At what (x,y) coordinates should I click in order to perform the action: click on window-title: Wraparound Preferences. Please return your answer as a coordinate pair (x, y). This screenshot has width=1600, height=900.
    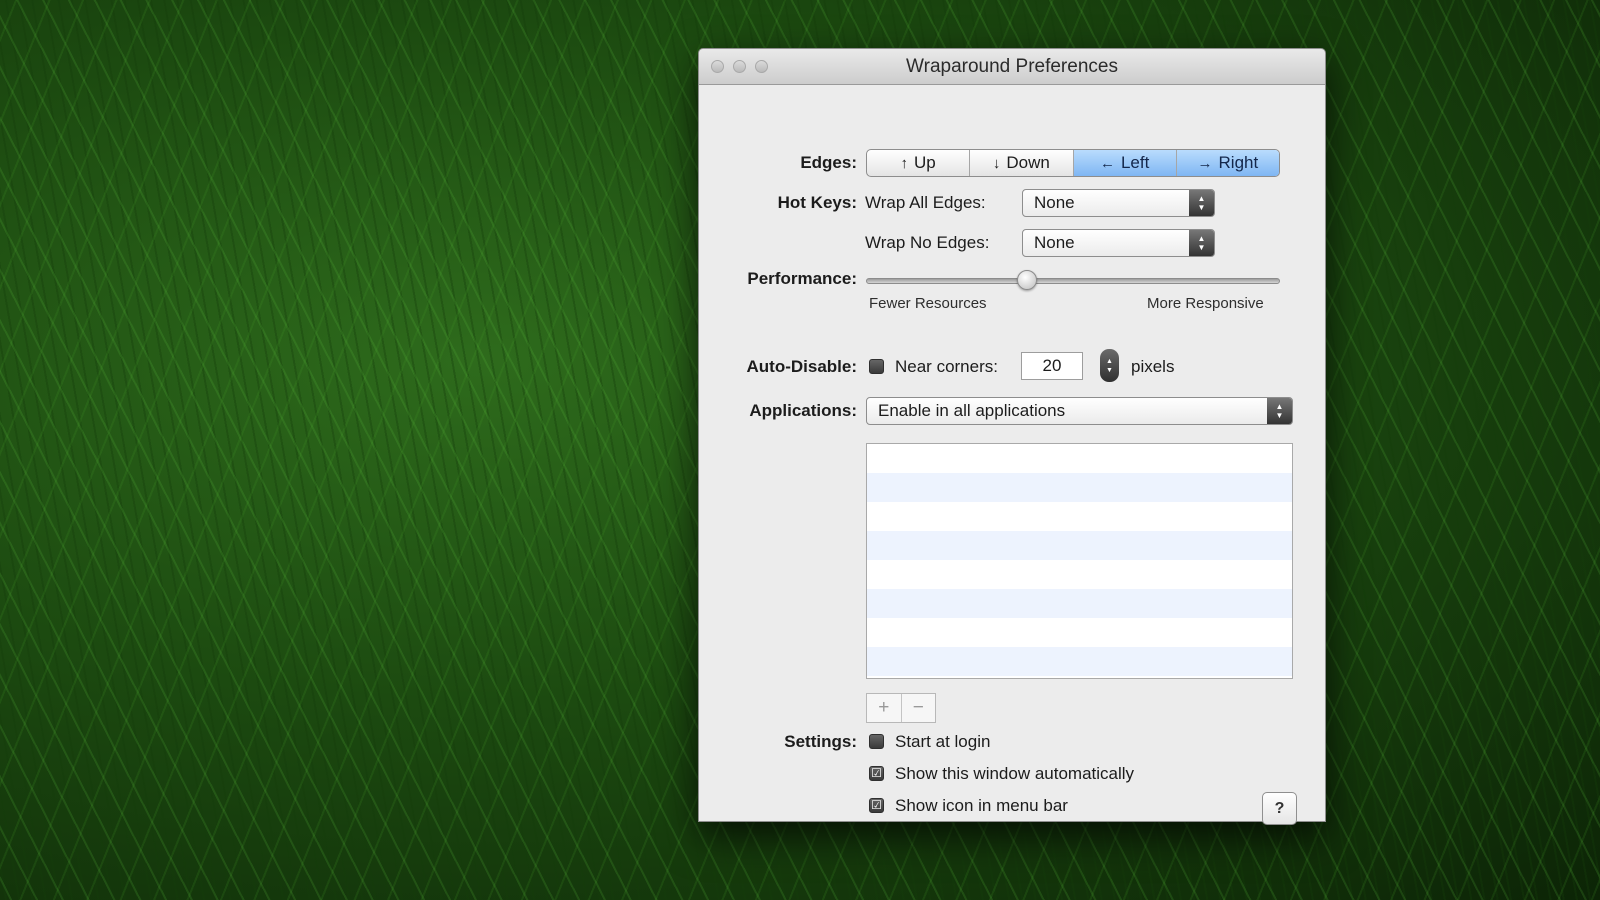
    Looking at the image, I should click on (1012, 66).